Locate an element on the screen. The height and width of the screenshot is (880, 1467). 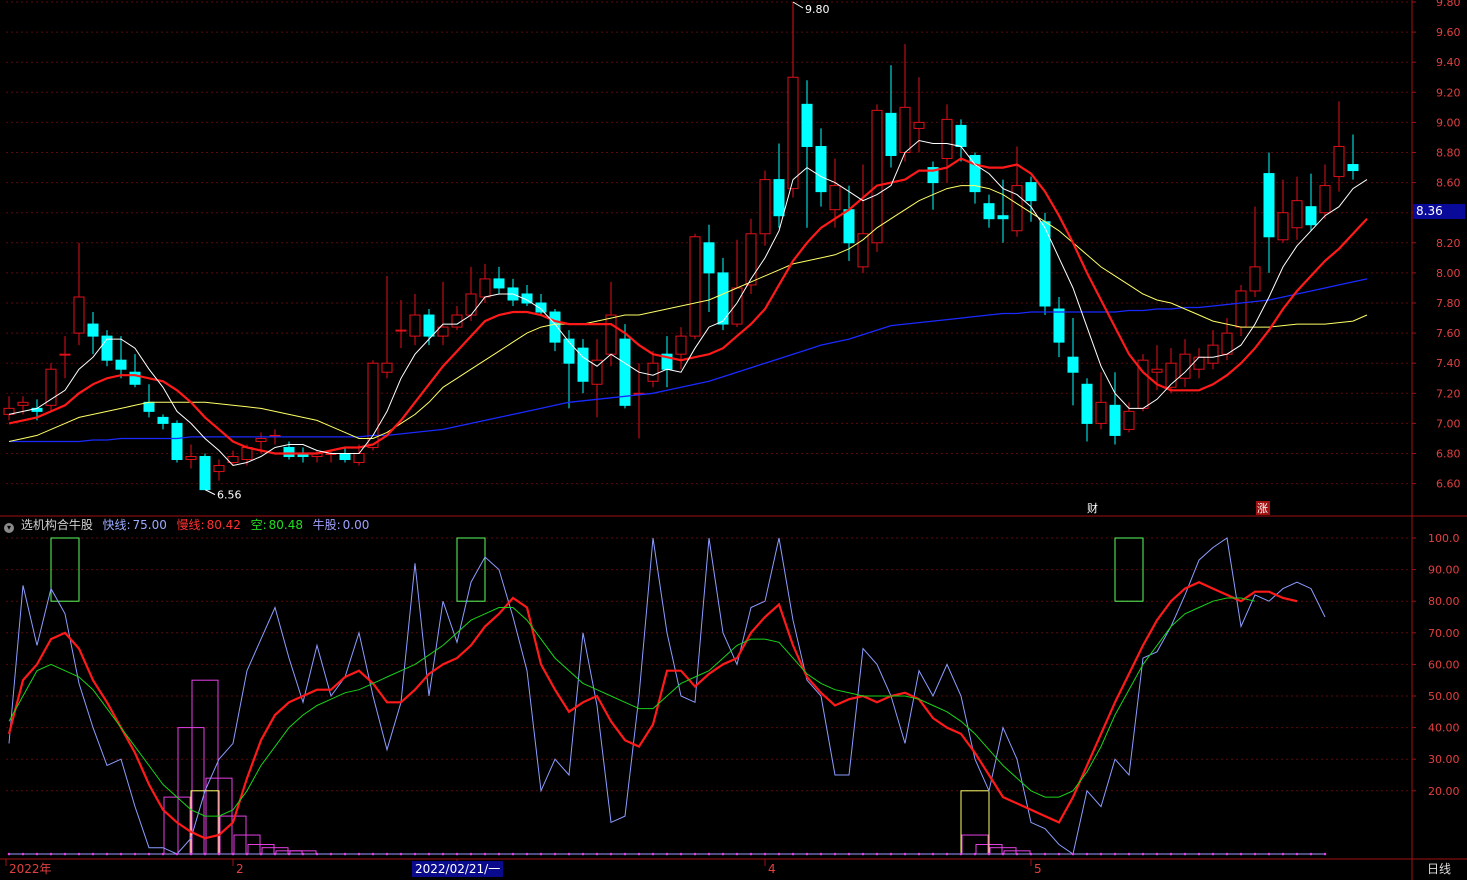
empty-line-label: 空: is located at coordinates (258, 525).